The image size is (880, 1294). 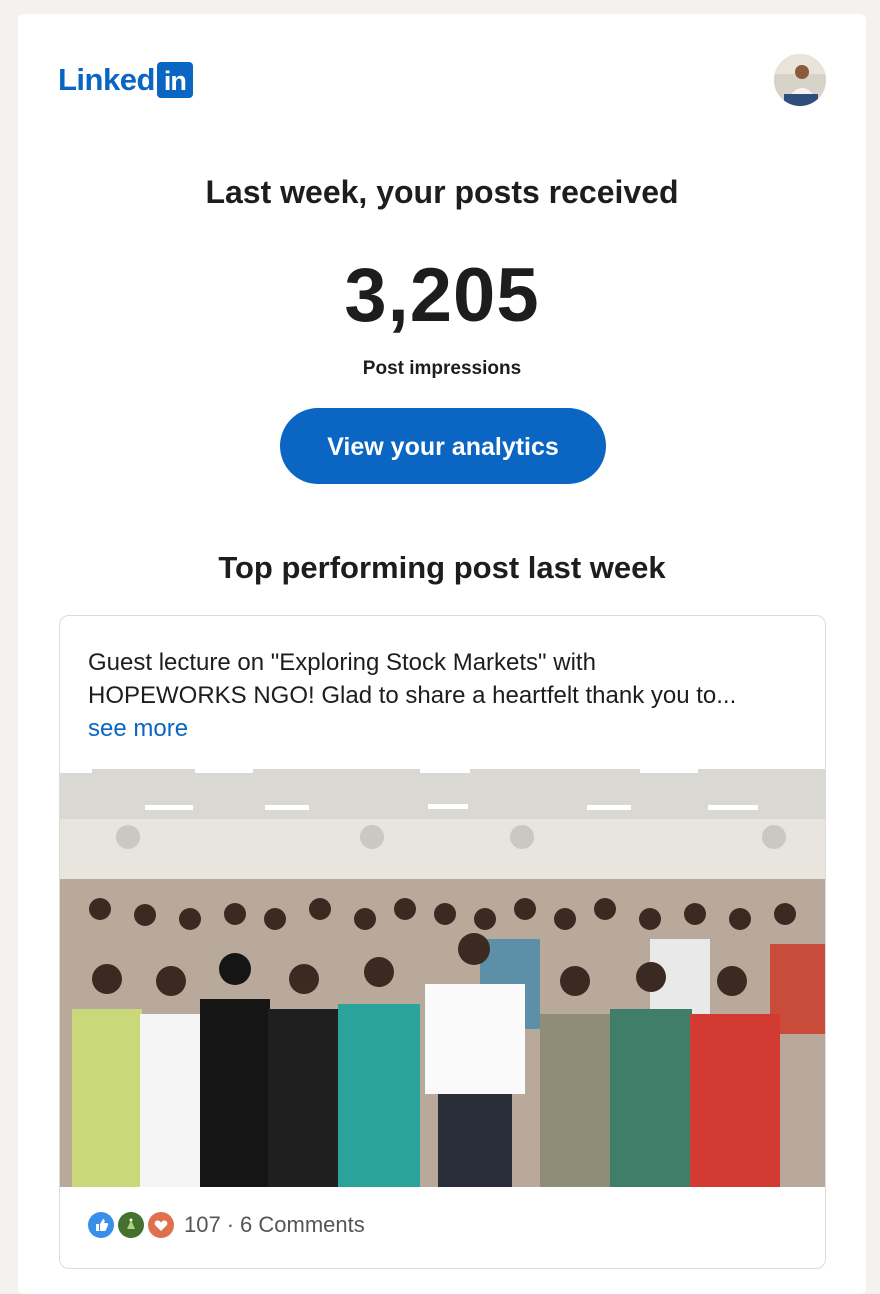 I want to click on reactions-bar: 107 · 6 Comments, so click(x=226, y=1225).